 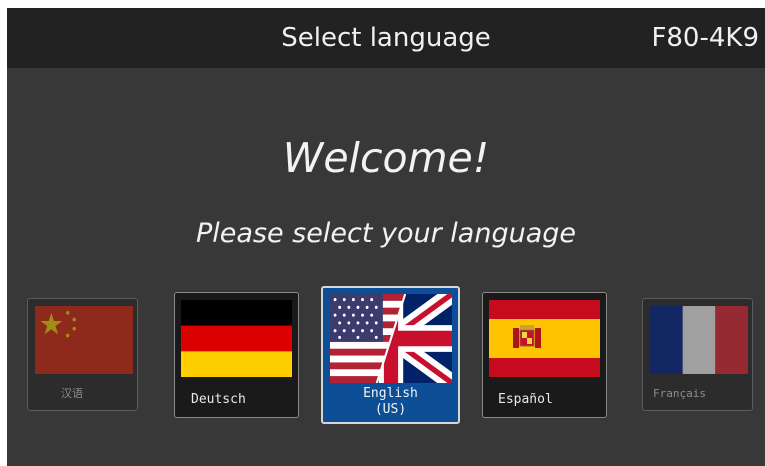 I want to click on device-code: F80-4K9, so click(x=705, y=38).